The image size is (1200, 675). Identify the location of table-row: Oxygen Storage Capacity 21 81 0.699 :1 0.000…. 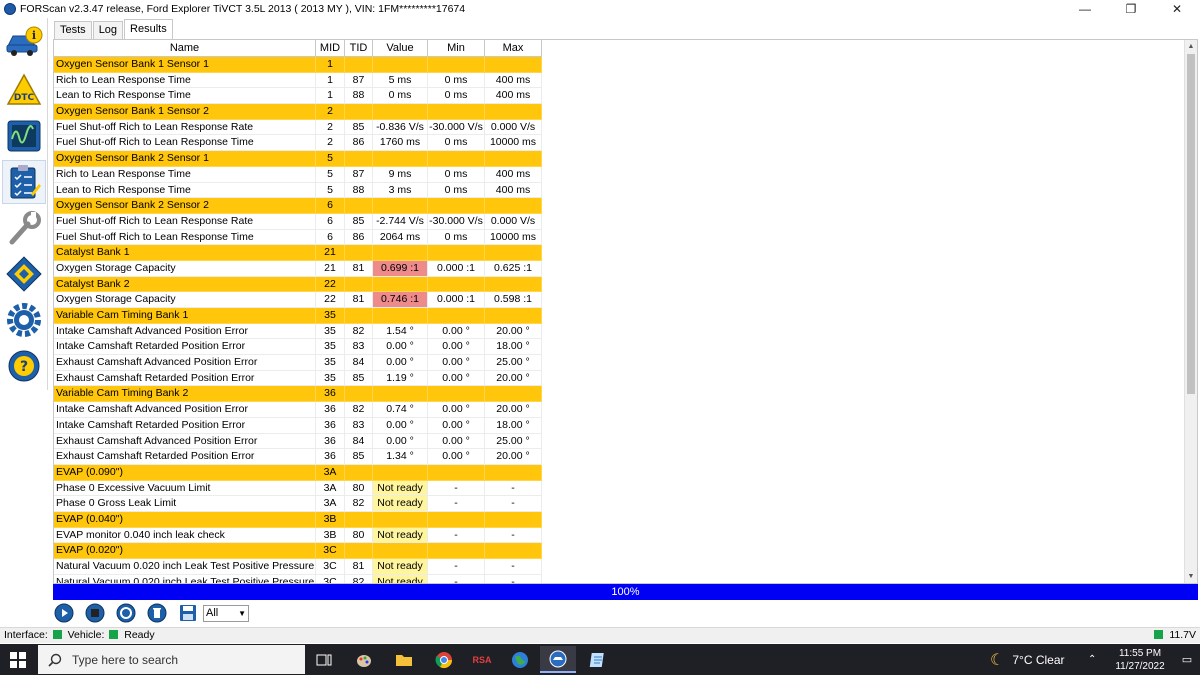
(299, 268).